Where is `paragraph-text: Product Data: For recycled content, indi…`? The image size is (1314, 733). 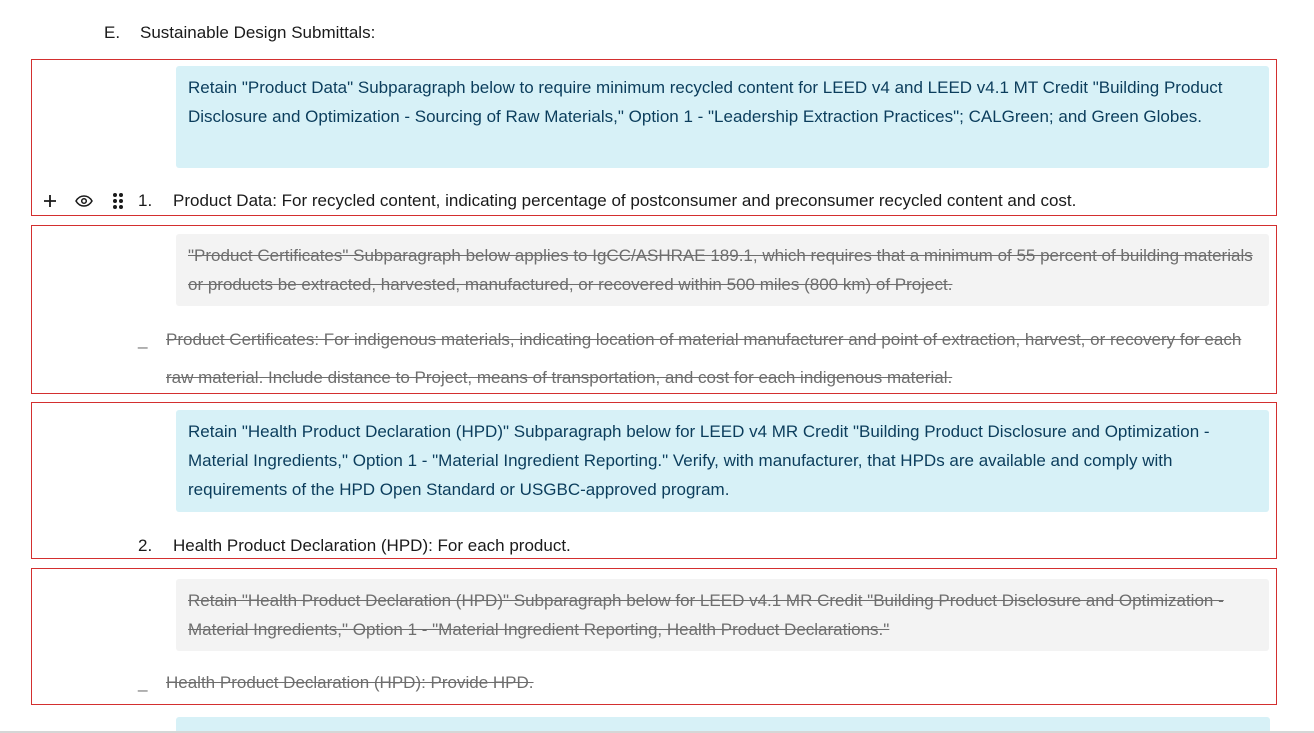 paragraph-text: Product Data: For recycled content, indi… is located at coordinates (625, 200).